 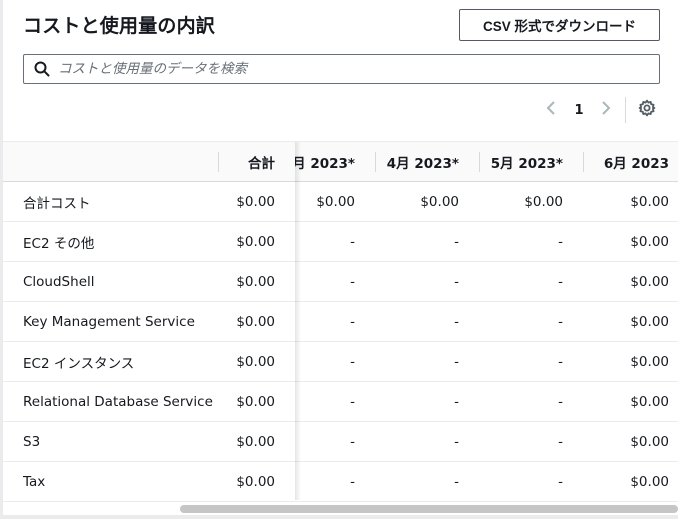 I want to click on table-row: Key Management Service $0.00 - - - $0.00, so click(x=340, y=322).